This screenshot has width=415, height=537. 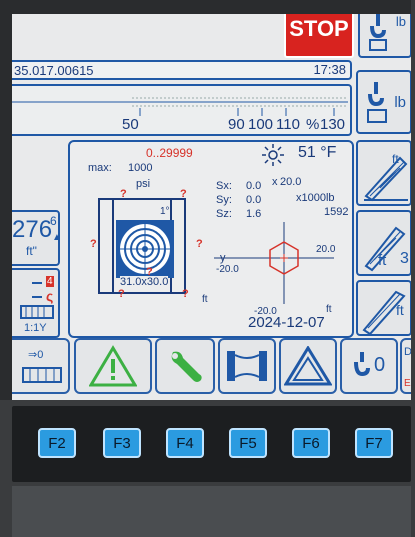 I want to click on x-axis-label: x, so click(x=275, y=182).